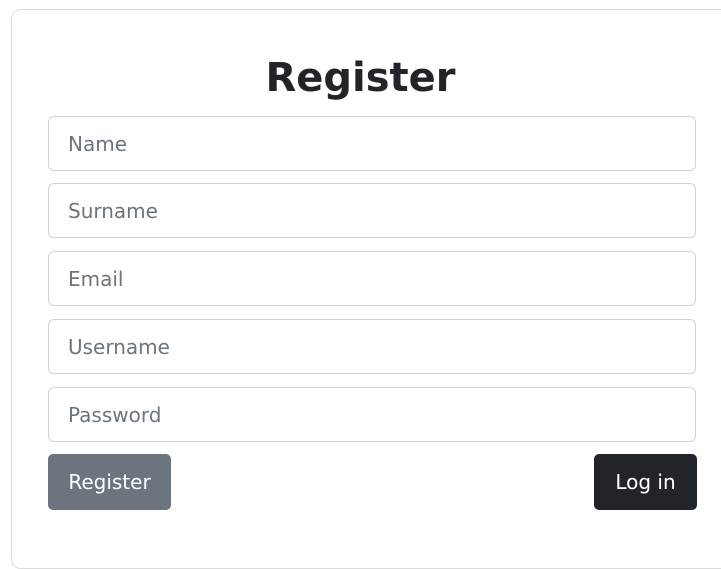 This screenshot has height=569, width=721. I want to click on email-input, so click(372, 278).